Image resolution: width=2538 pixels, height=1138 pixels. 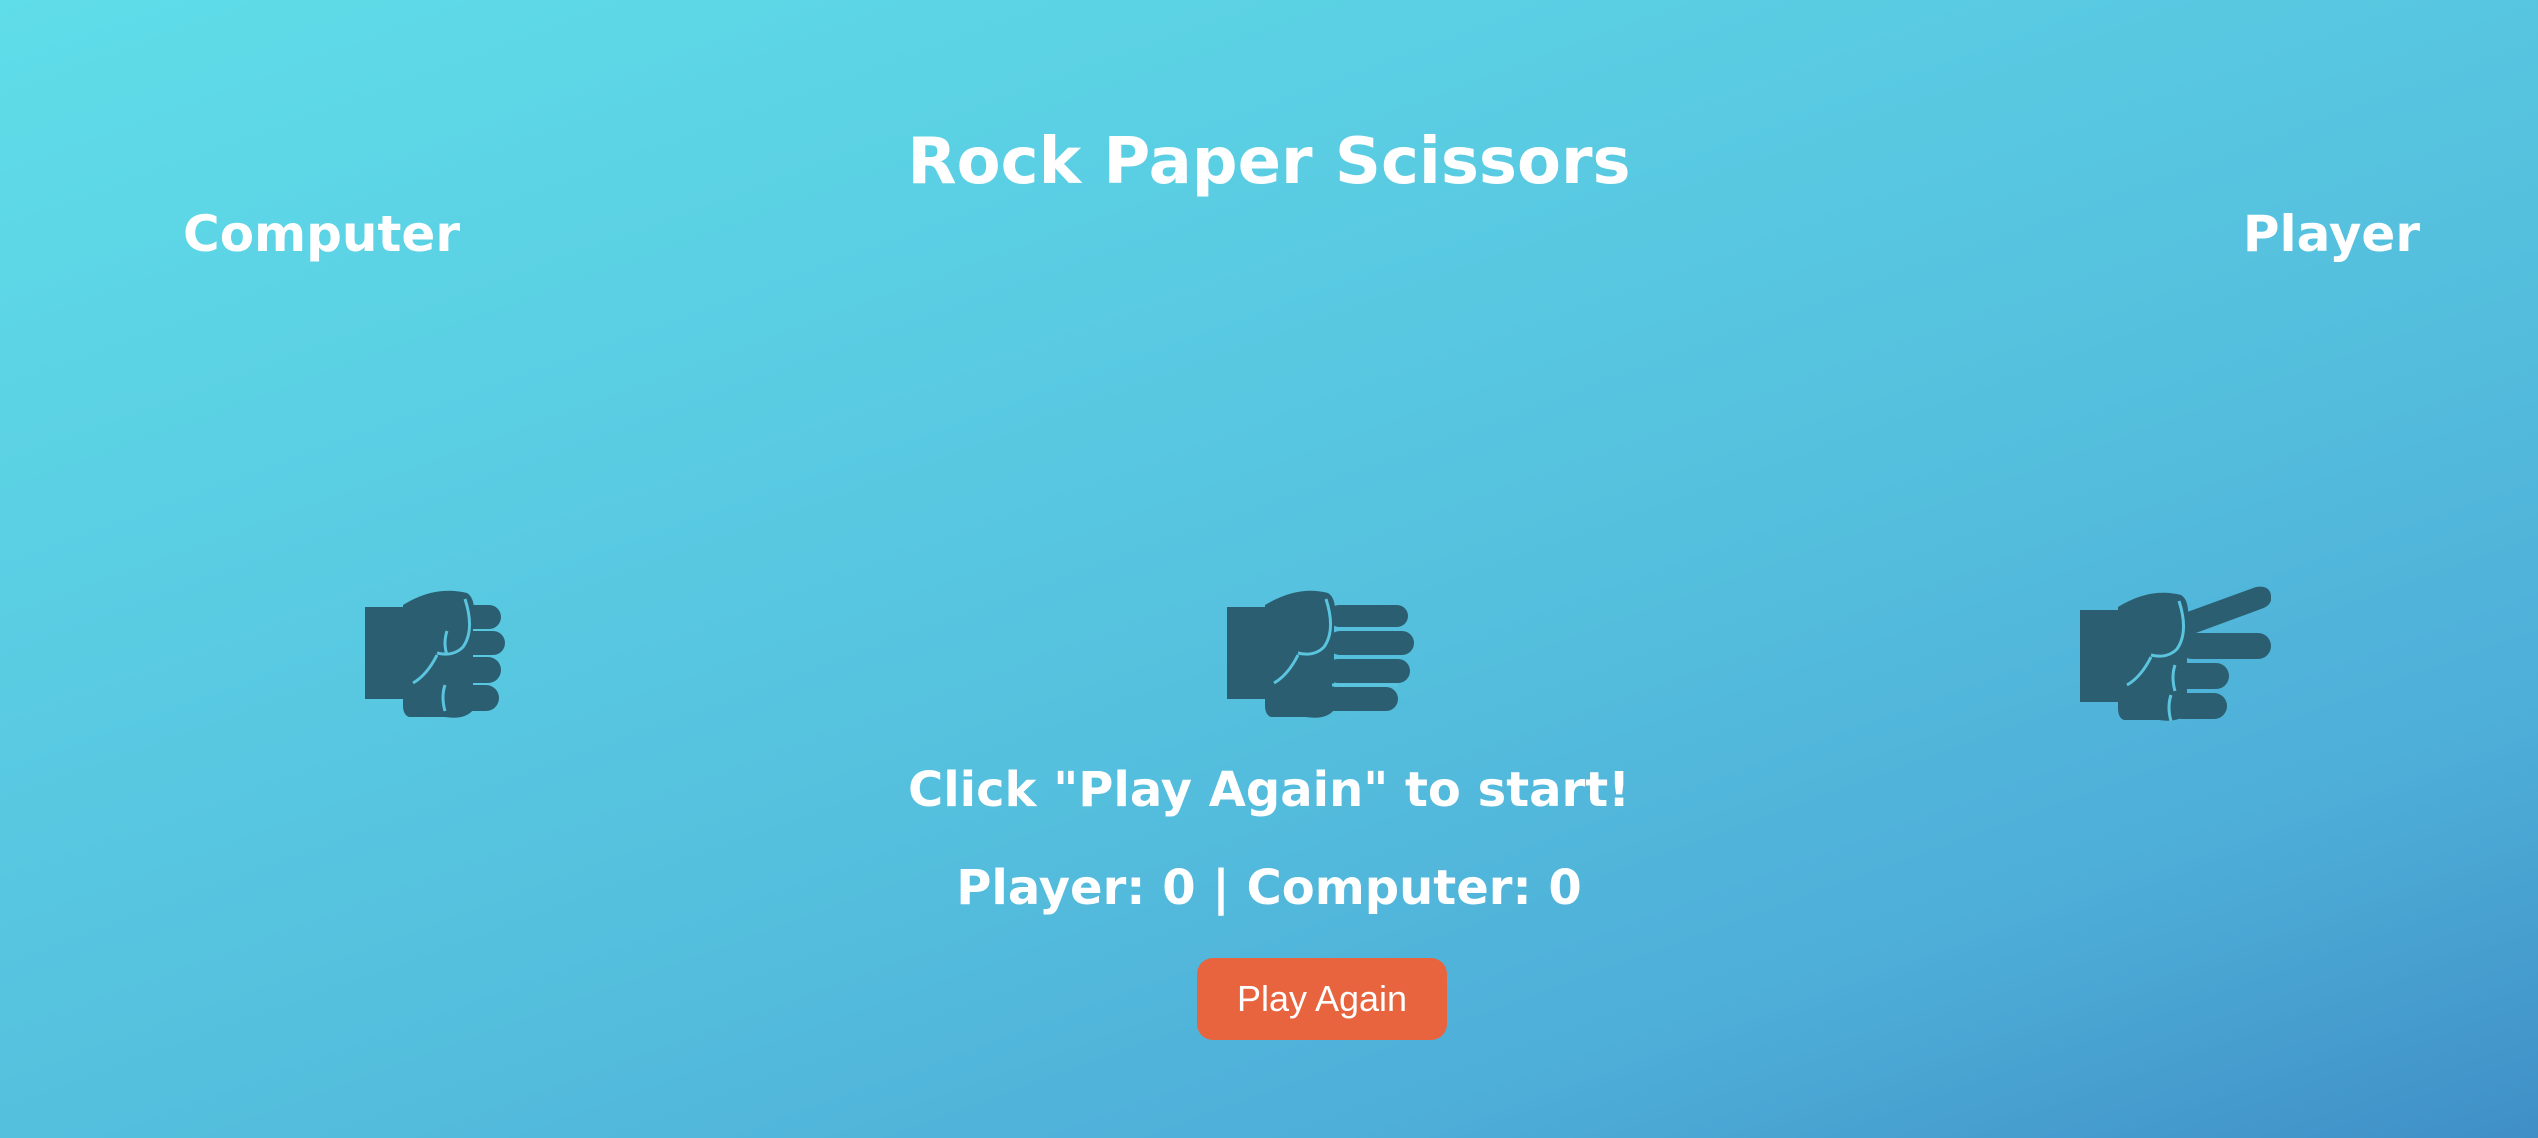 I want to click on rock-hand-icon, so click(x=435, y=654).